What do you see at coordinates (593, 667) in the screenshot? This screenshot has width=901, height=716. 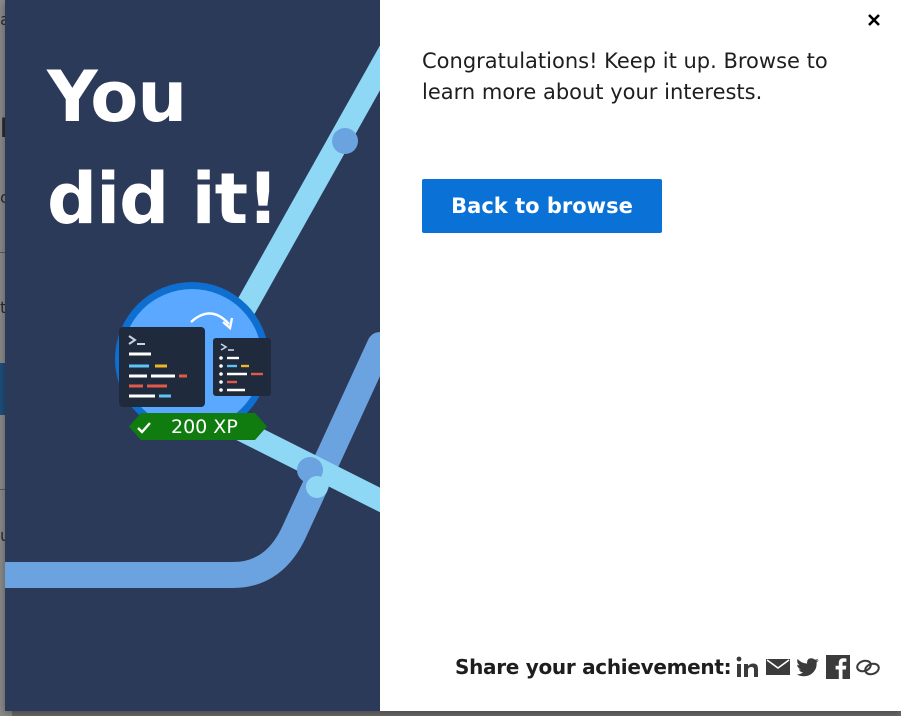 I see `share-label: Share your achievement:` at bounding box center [593, 667].